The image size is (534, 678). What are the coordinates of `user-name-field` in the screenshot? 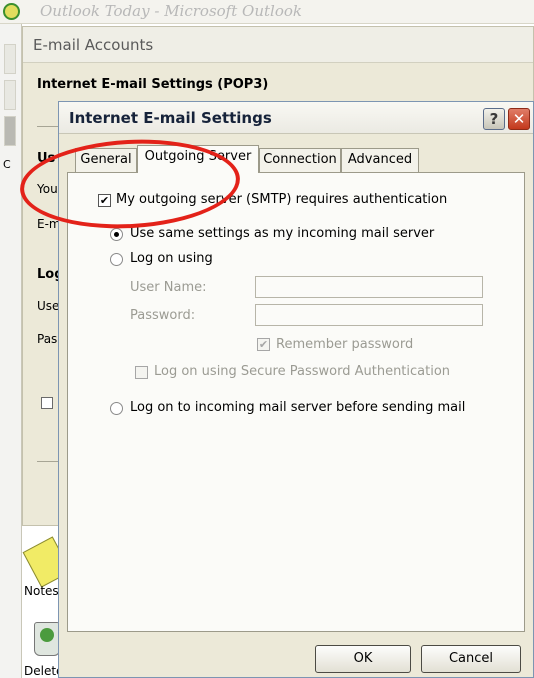 It's located at (369, 287).